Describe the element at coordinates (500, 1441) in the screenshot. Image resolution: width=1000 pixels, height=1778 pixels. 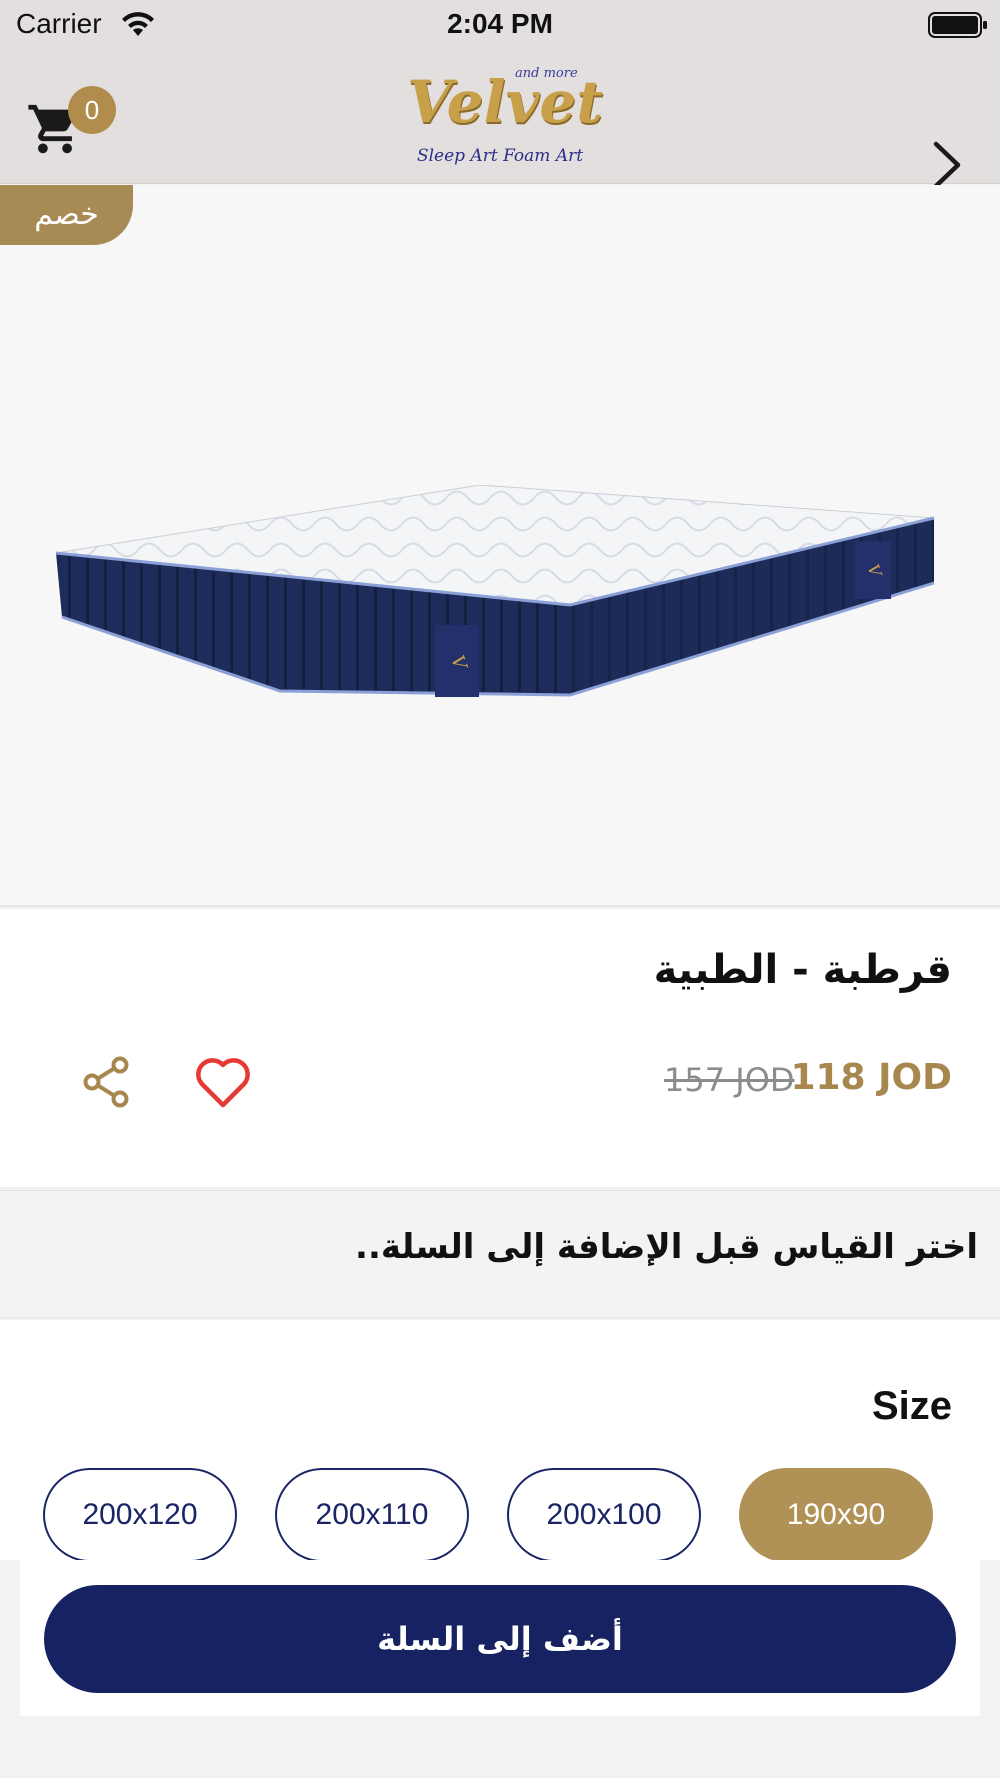
I see `size-section: Size 190x90 200x100 200x110 200x120` at that location.